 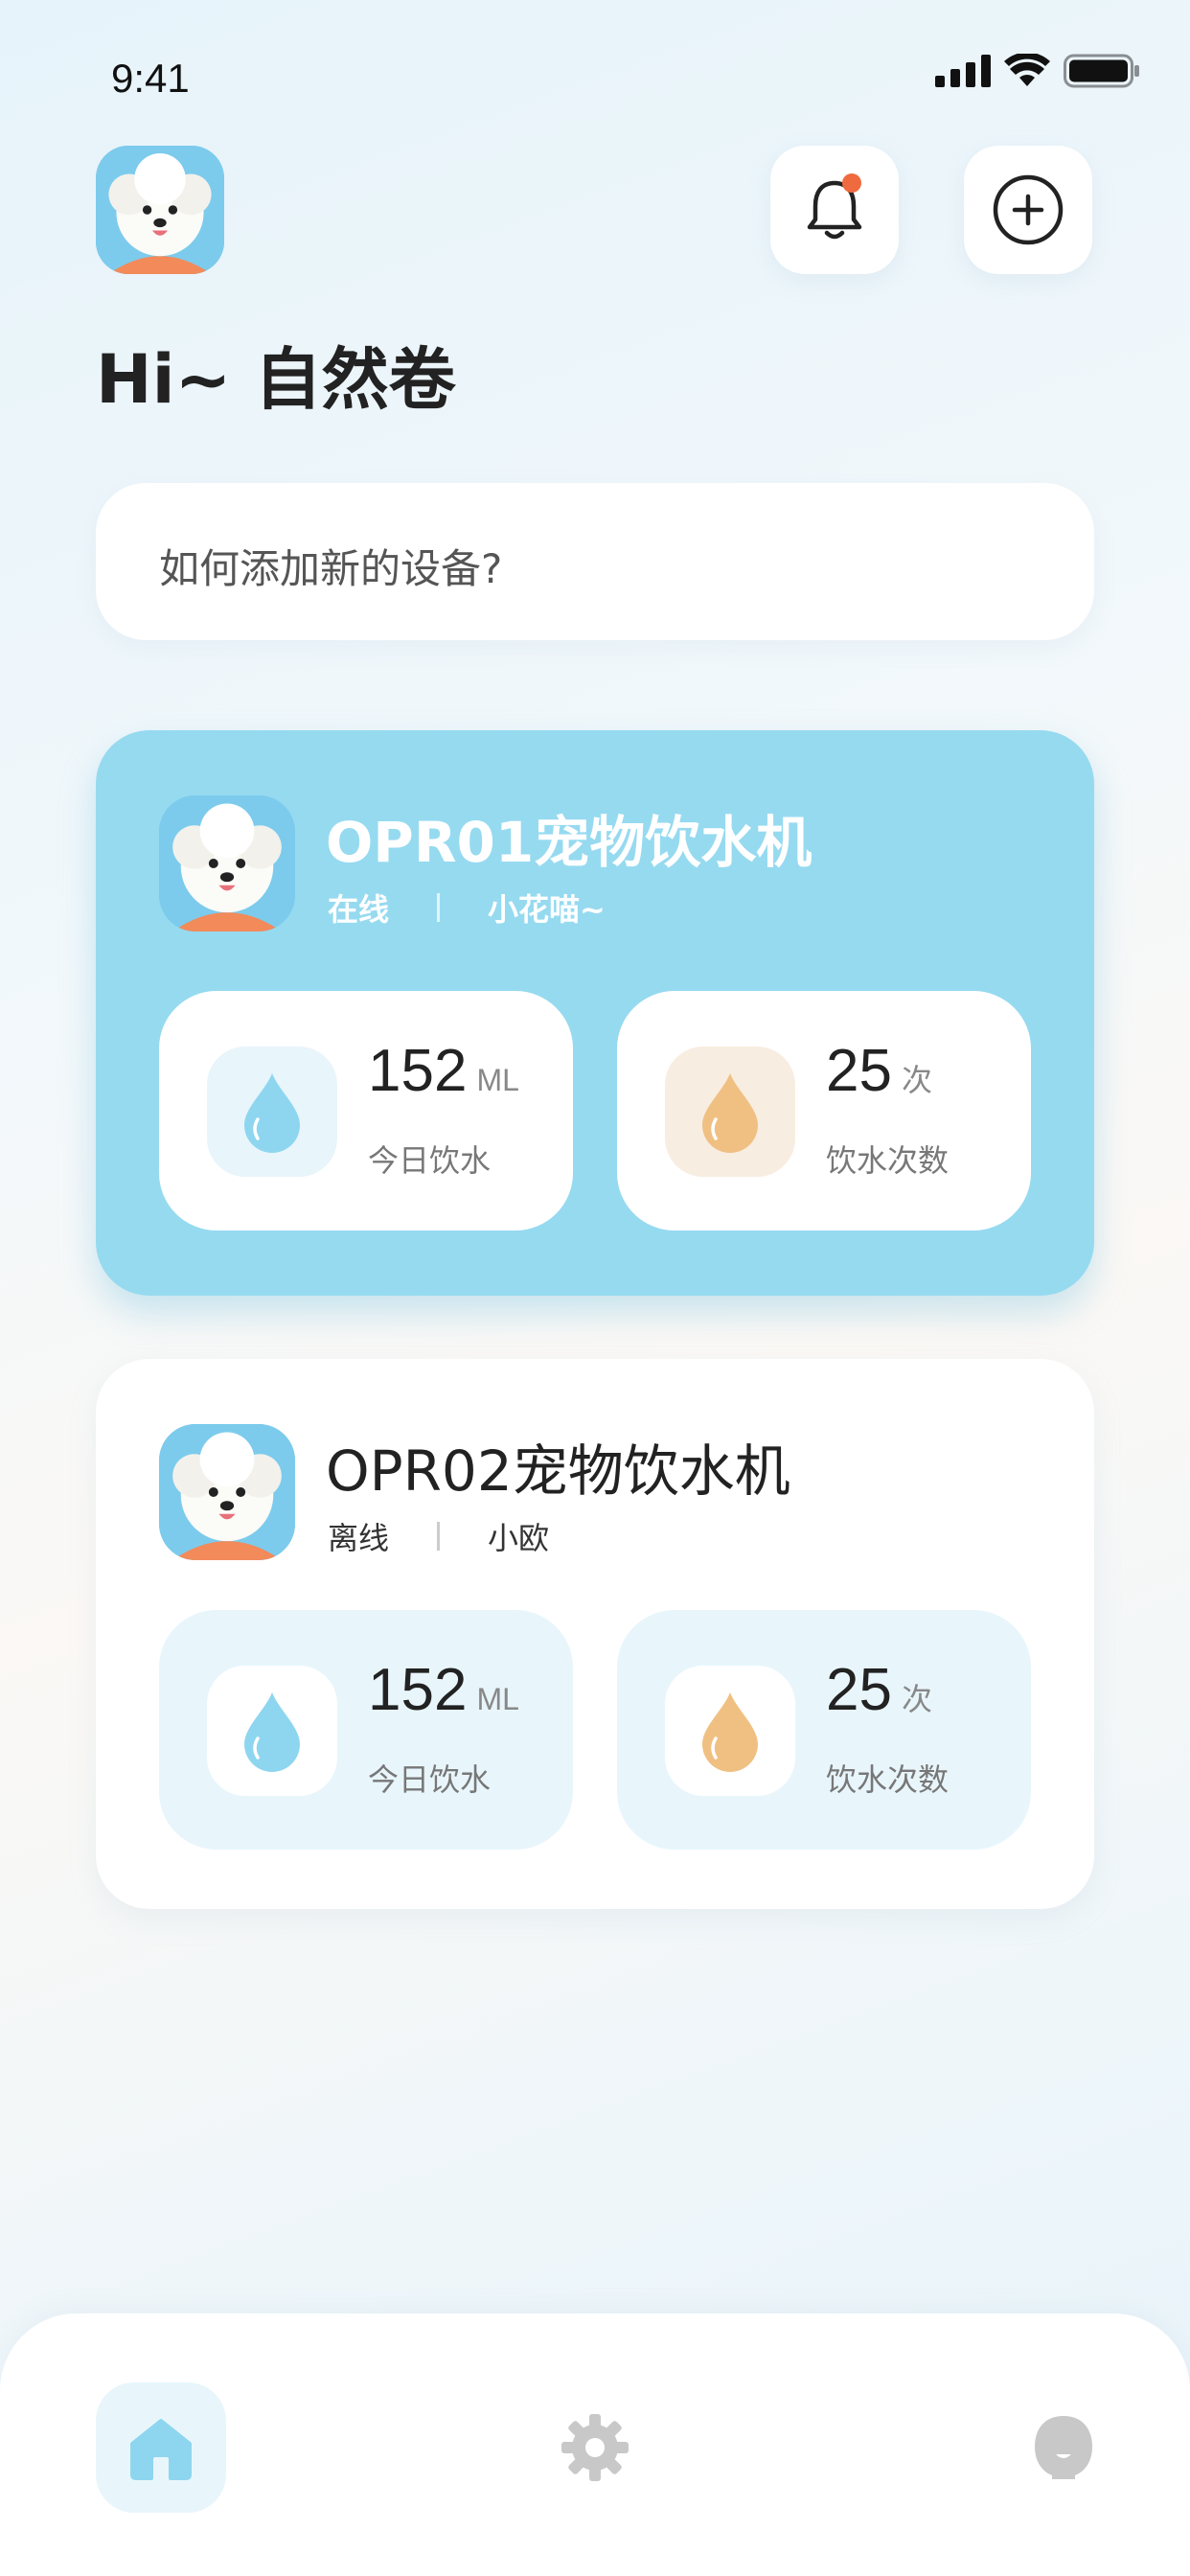 I want to click on pet-face-icon, so click(x=1064, y=2447).